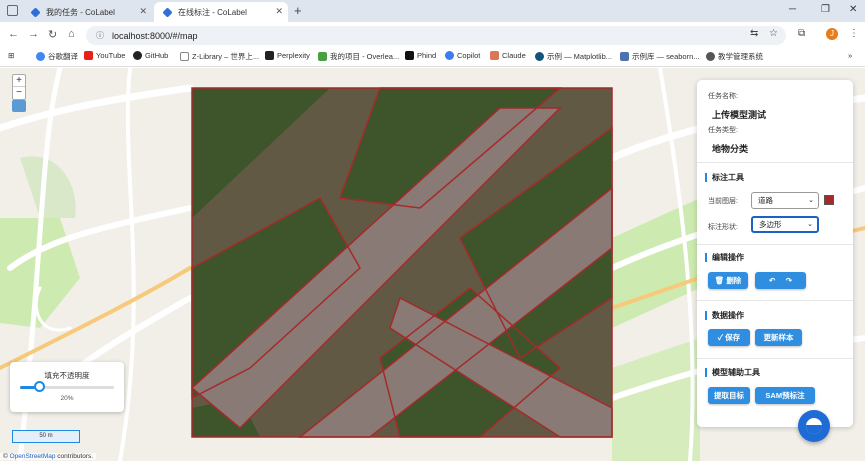 Image resolution: width=865 pixels, height=461 pixels. What do you see at coordinates (19, 81) in the screenshot?
I see `zoom-in-button: +` at bounding box center [19, 81].